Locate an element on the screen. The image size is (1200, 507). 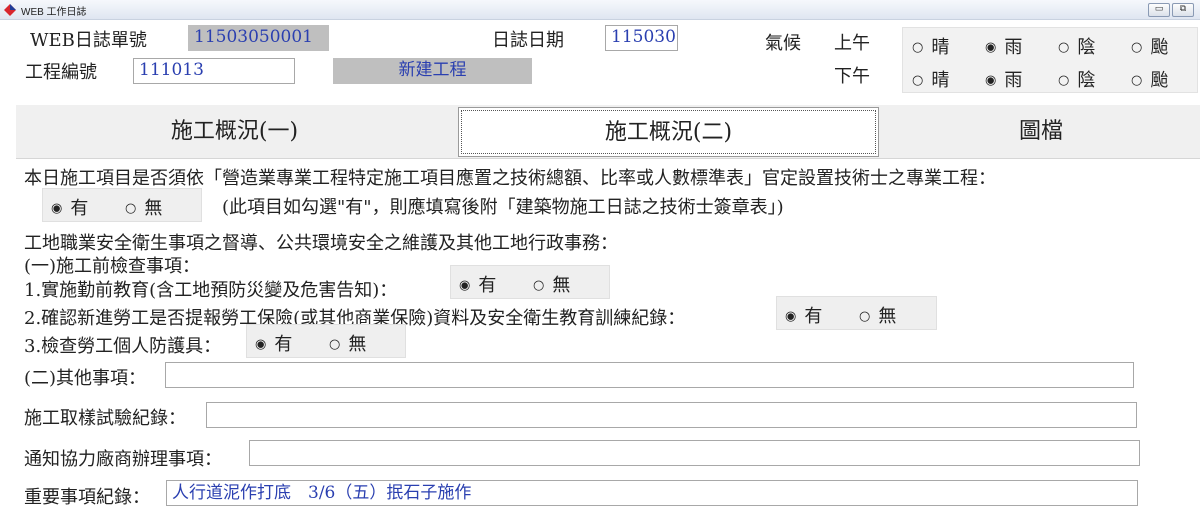
app-logo-icon is located at coordinates (10, 10).